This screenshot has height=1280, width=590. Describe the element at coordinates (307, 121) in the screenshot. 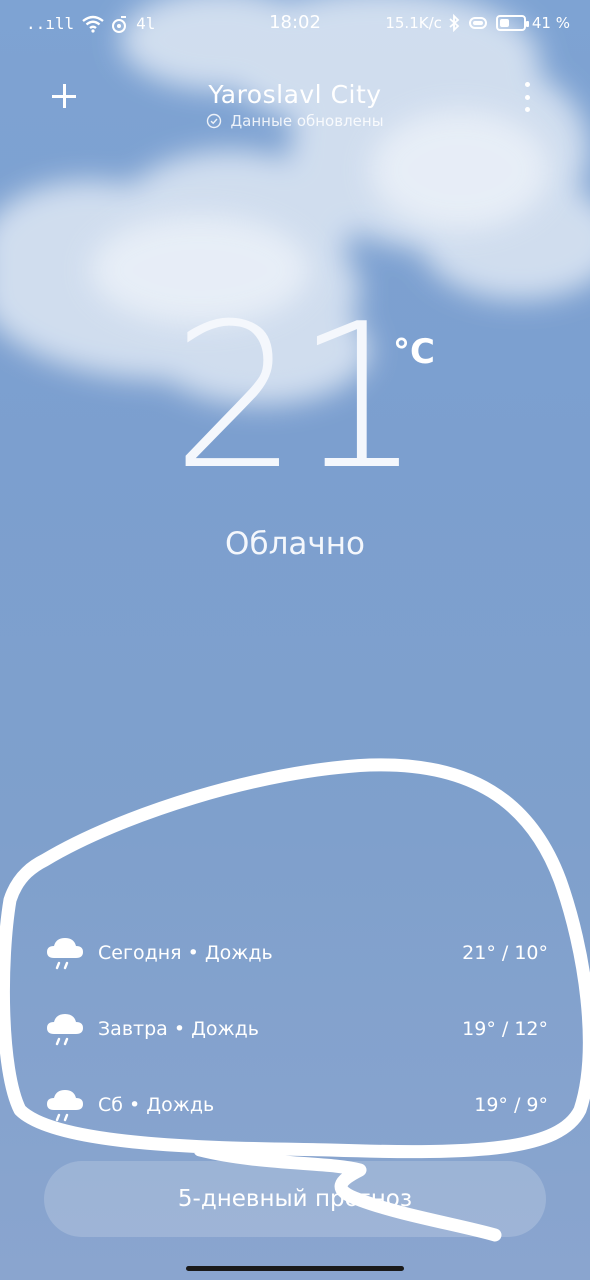

I see `updated-text: Данные обновлены` at that location.